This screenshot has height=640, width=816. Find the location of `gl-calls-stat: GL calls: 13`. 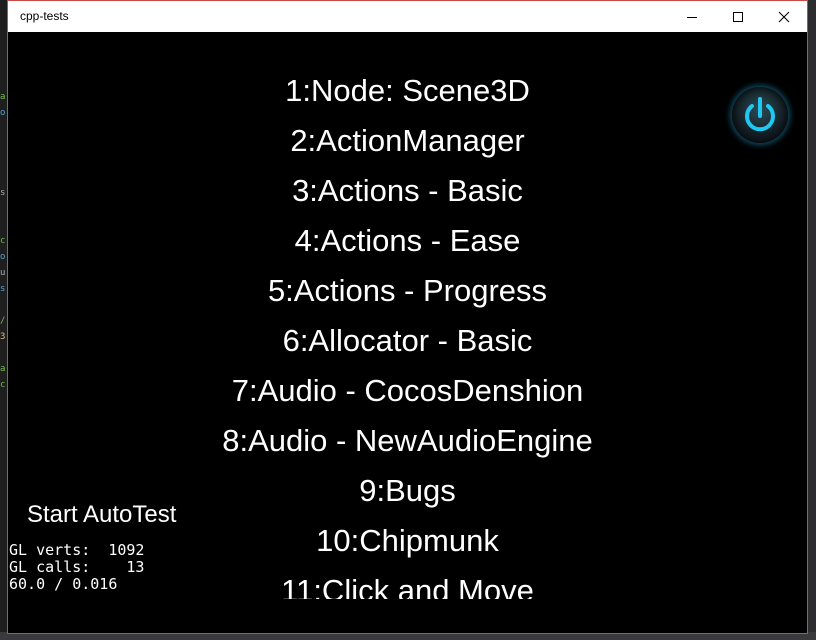

gl-calls-stat: GL calls: 13 is located at coordinates (77, 567).